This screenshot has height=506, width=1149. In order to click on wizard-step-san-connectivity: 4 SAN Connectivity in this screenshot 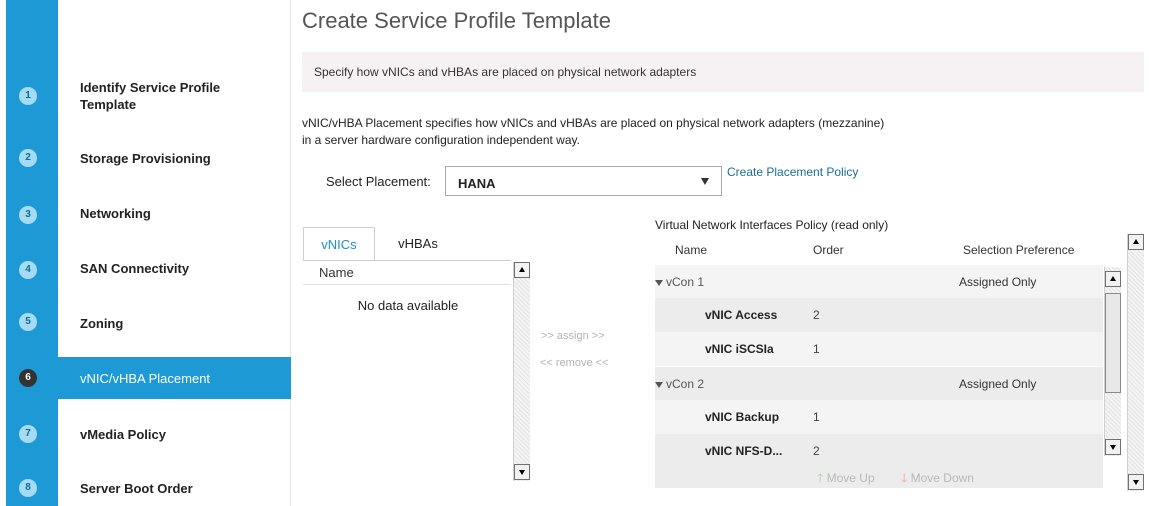, I will do `click(145, 270)`.